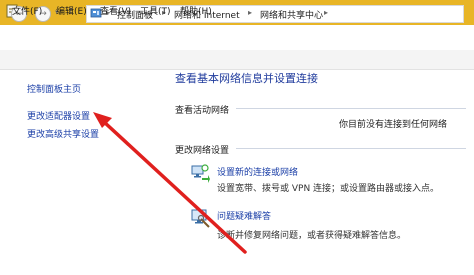 This screenshot has width=474, height=275. I want to click on network-setup-icon, so click(200, 173).